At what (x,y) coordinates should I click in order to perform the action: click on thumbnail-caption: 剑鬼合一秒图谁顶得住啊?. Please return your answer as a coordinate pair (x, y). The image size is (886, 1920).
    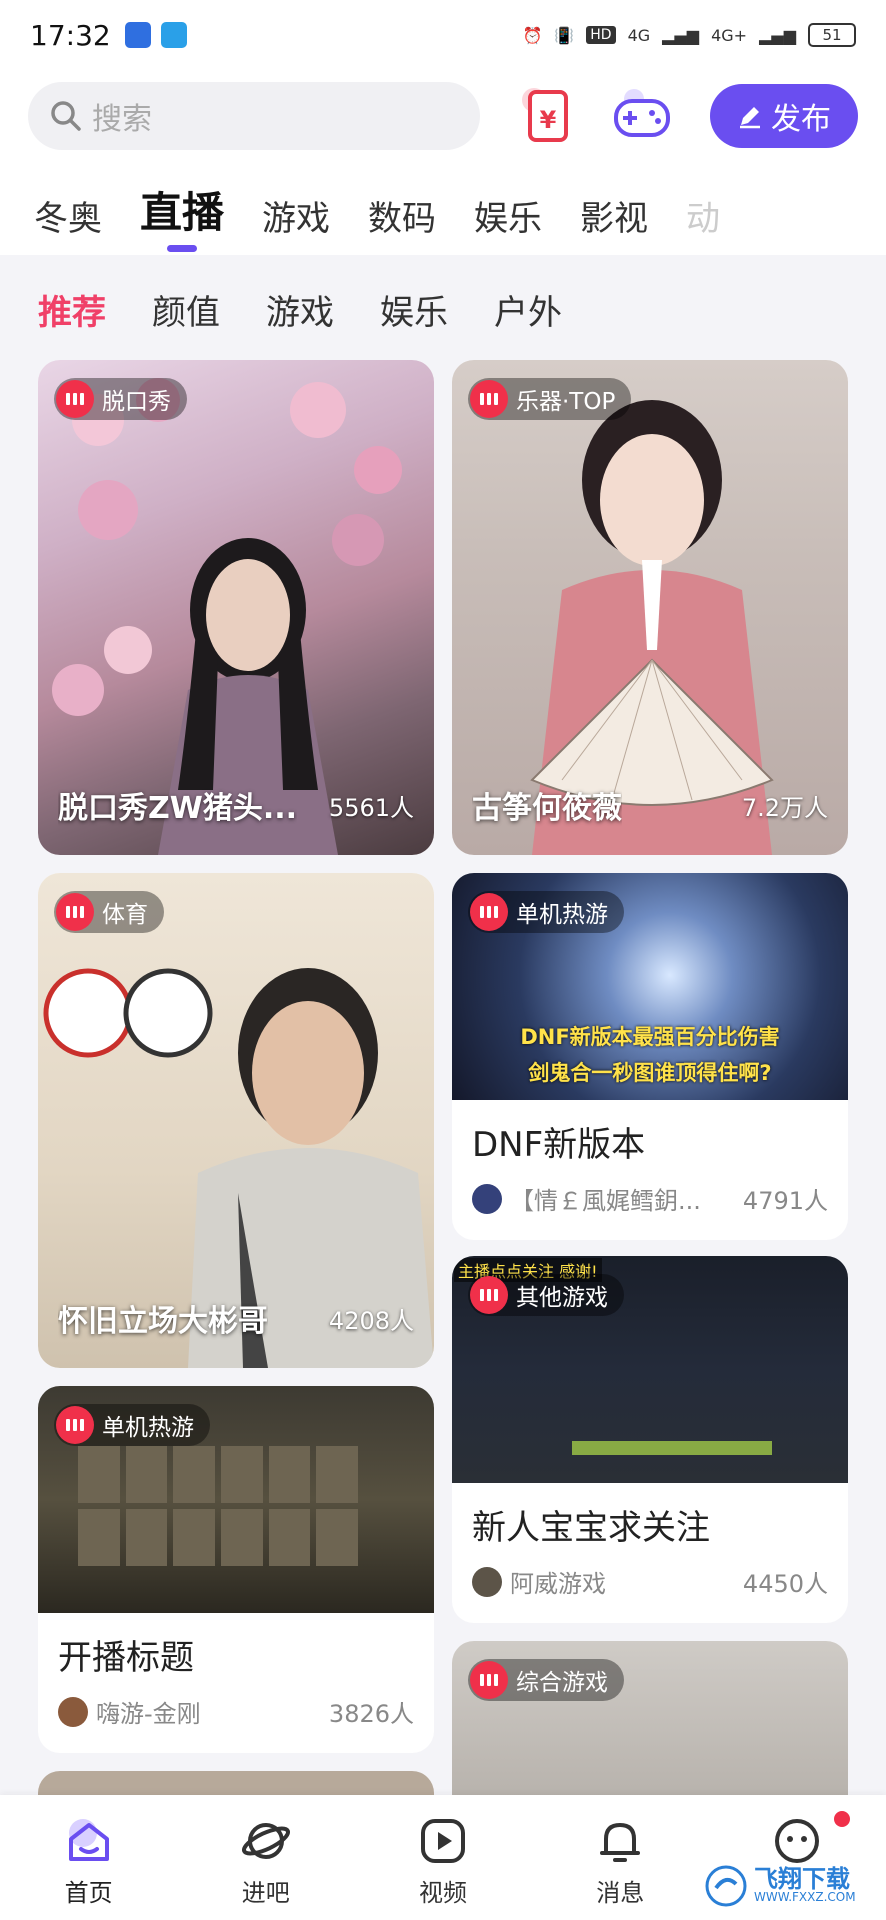
    Looking at the image, I should click on (650, 1073).